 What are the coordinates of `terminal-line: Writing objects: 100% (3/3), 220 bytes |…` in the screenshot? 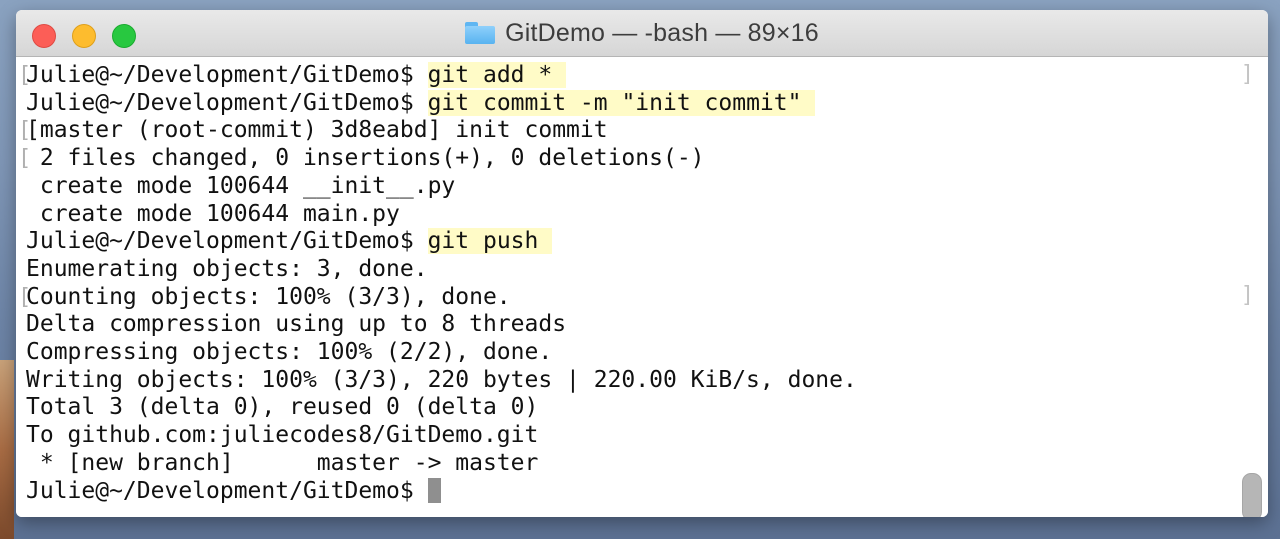 It's located at (441, 381).